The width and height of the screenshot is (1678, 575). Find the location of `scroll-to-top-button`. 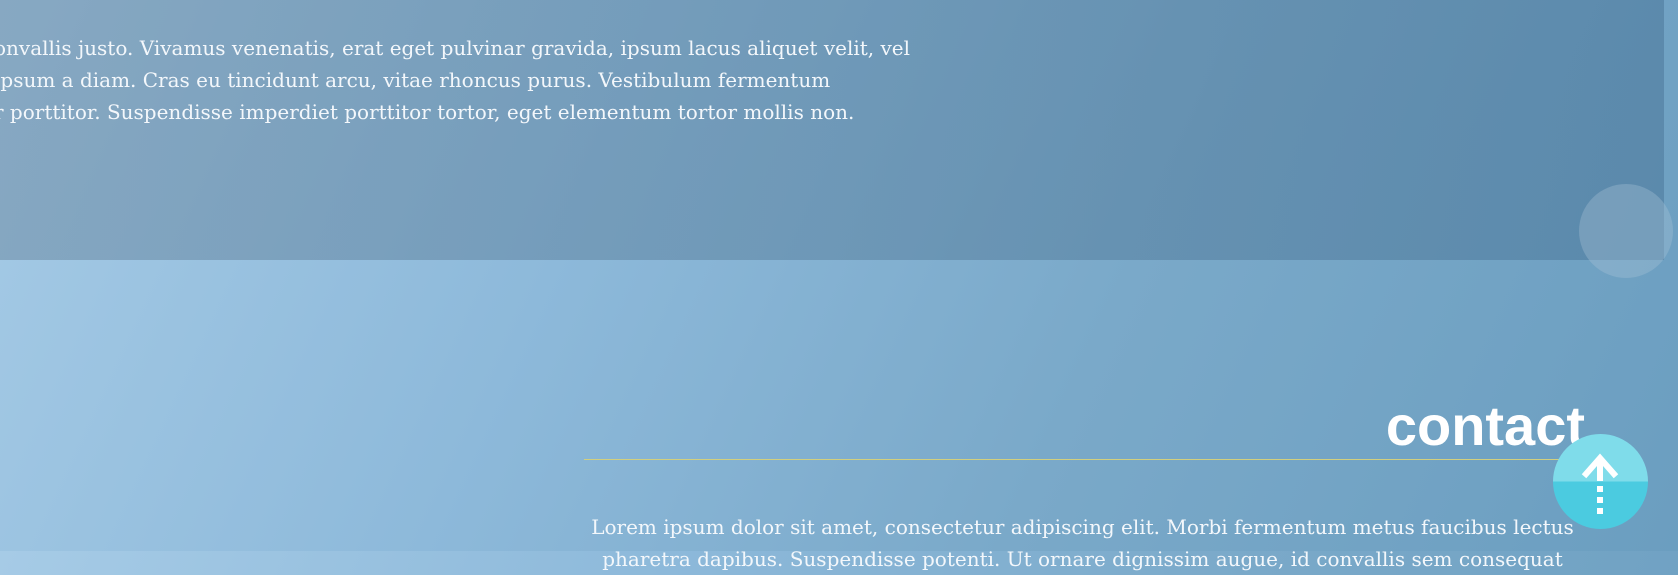

scroll-to-top-button is located at coordinates (1600, 481).